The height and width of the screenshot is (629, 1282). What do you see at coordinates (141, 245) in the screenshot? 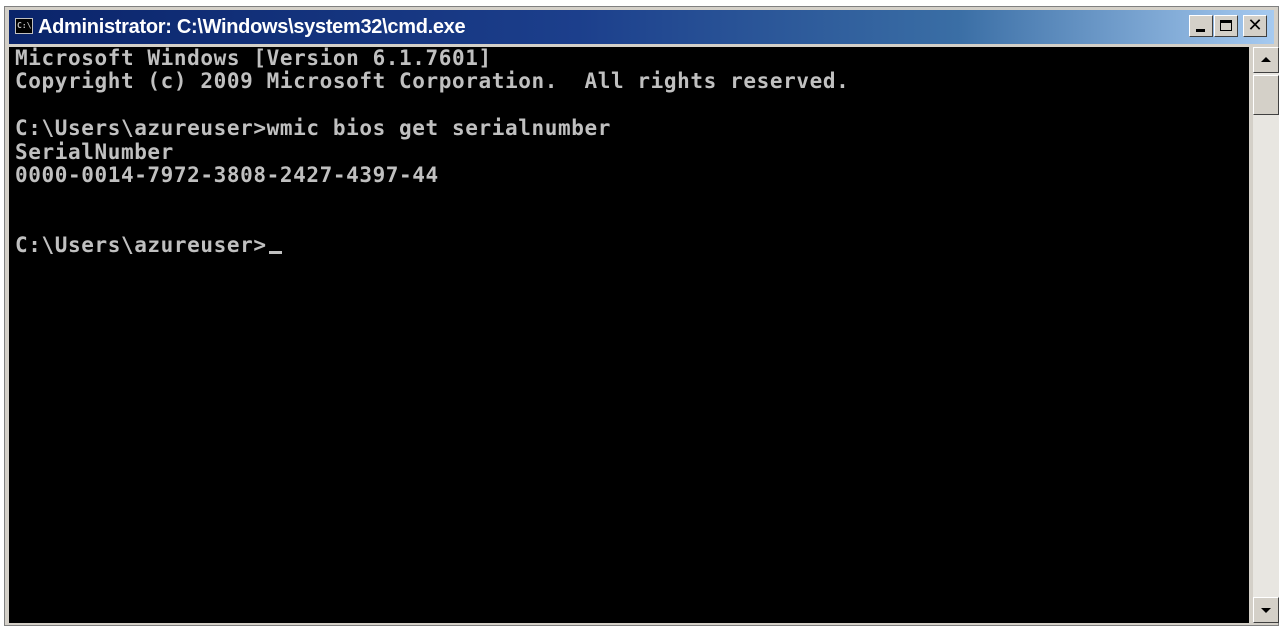
I see `prompt-line: C:\Users\azureuser>` at bounding box center [141, 245].